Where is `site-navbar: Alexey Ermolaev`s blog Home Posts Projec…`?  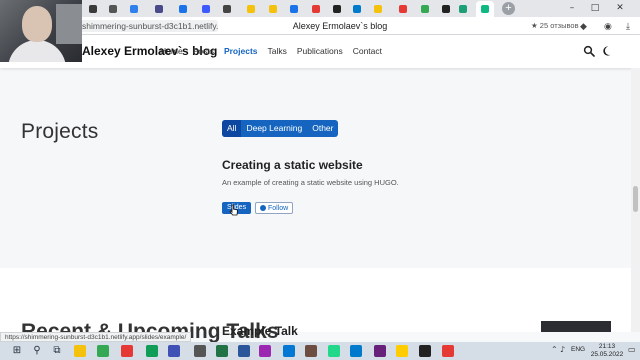
site-navbar: Alexey Ermolaev`s blog Home Posts Projec… is located at coordinates (320, 51).